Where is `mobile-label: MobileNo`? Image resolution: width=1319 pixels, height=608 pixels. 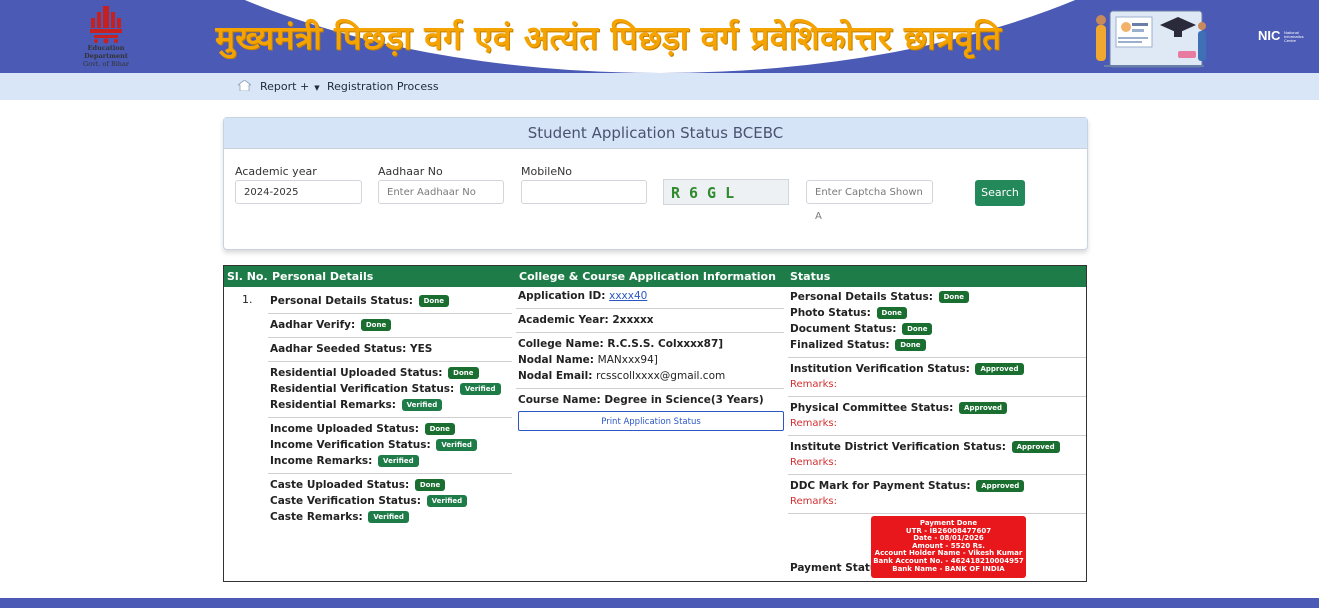
mobile-label: MobileNo is located at coordinates (547, 171).